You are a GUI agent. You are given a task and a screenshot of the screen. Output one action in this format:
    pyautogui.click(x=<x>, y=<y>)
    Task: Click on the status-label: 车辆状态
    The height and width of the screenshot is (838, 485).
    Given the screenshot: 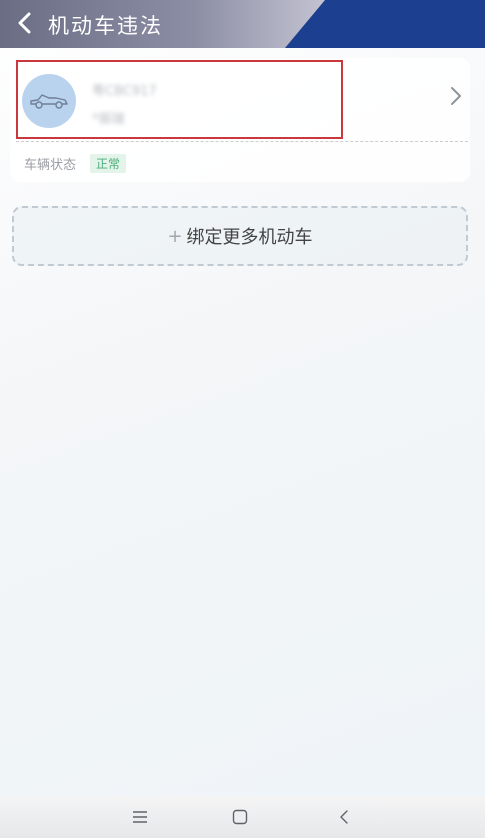 What is the action you would take?
    pyautogui.click(x=50, y=165)
    